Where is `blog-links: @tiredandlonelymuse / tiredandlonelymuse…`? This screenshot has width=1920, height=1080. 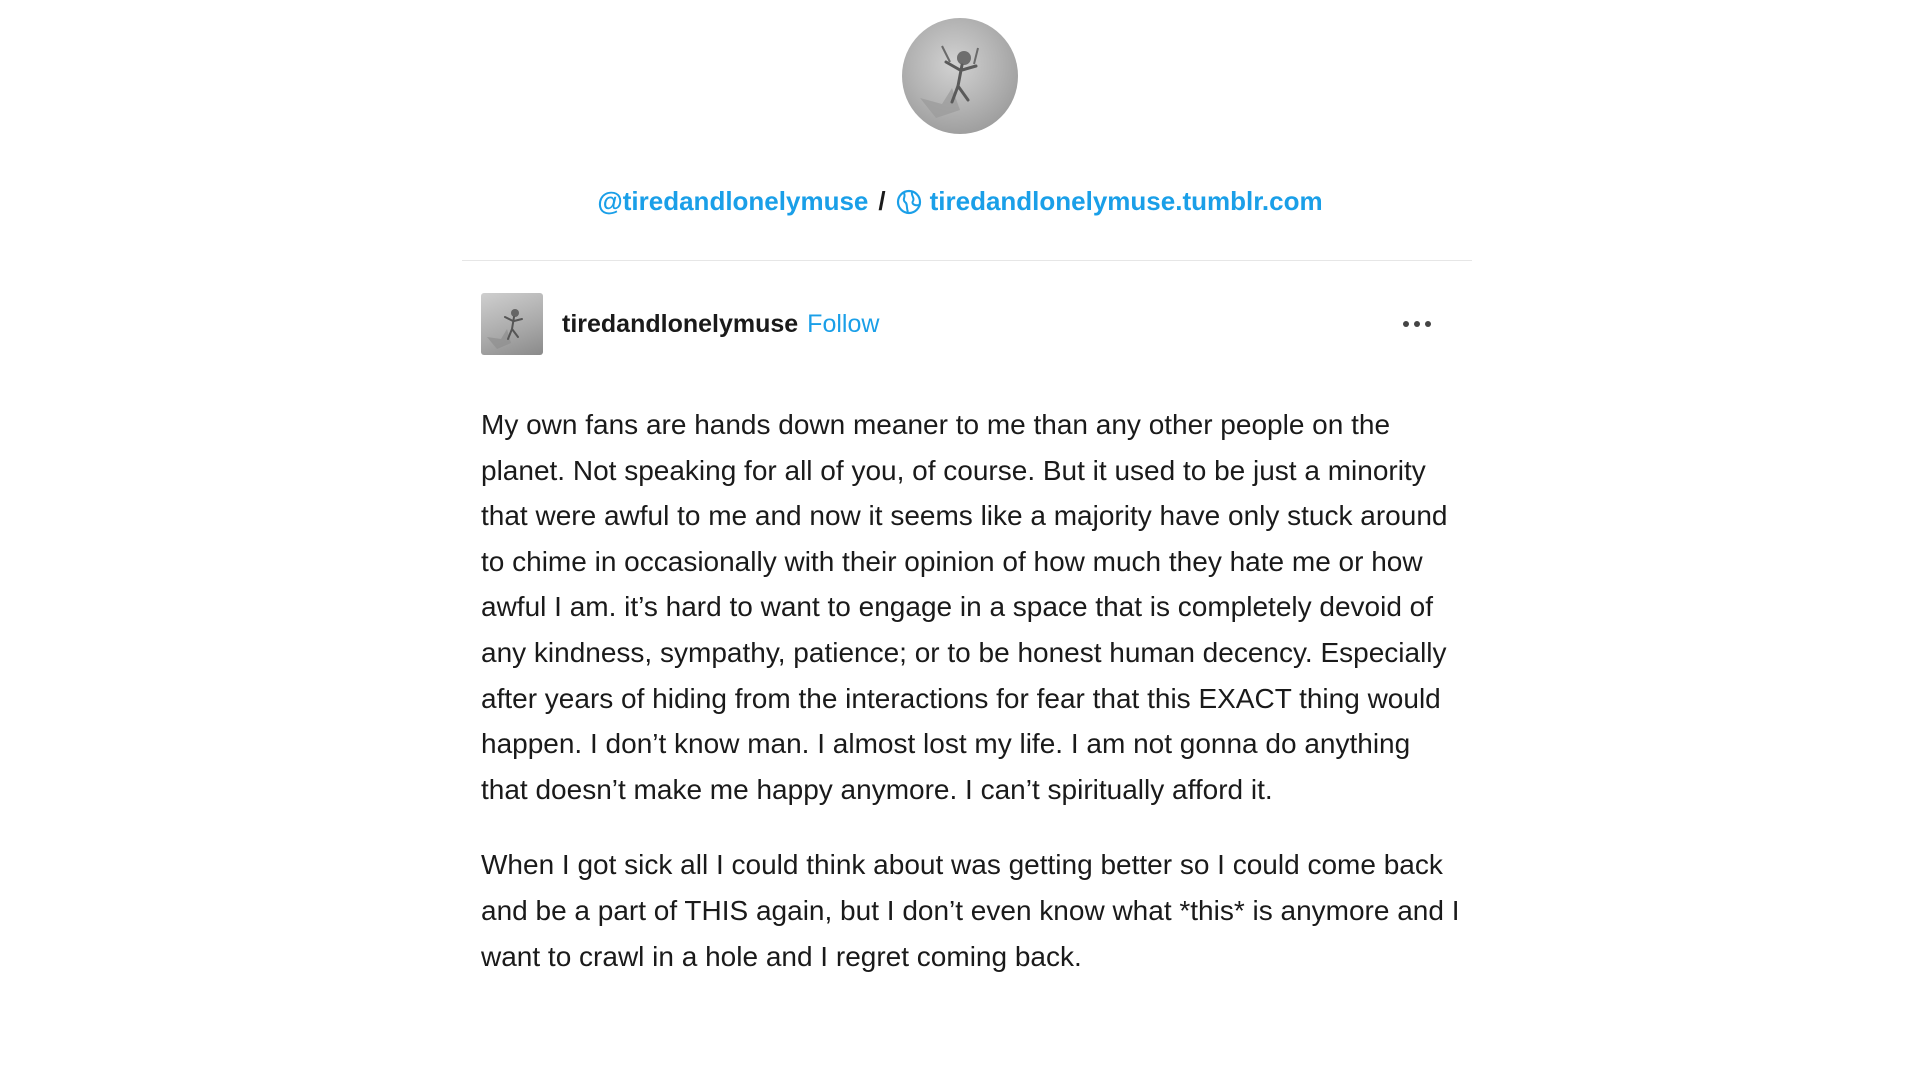 blog-links: @tiredandlonelymuse / tiredandlonelymuse… is located at coordinates (959, 201).